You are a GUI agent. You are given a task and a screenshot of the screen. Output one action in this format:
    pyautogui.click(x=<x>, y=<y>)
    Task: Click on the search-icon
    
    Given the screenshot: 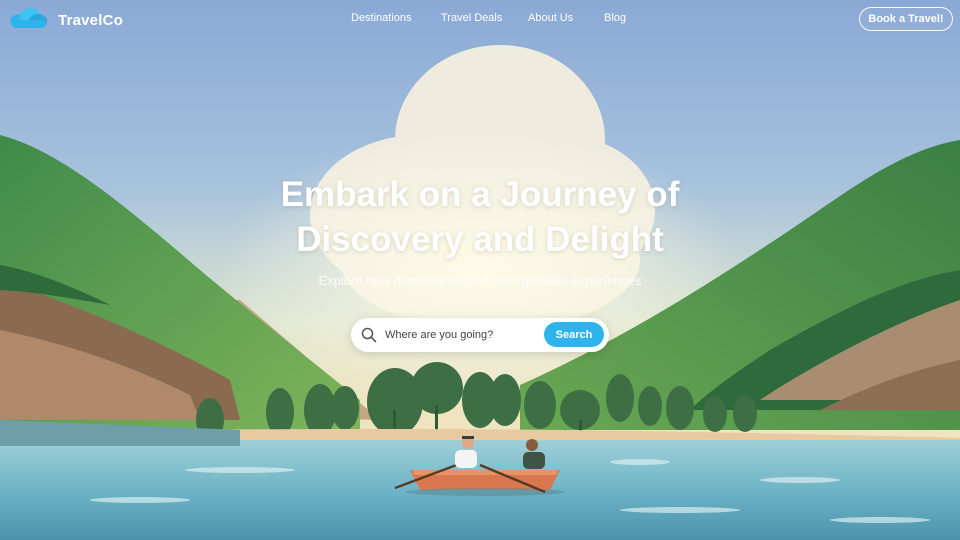 What is the action you would take?
    pyautogui.click(x=369, y=335)
    